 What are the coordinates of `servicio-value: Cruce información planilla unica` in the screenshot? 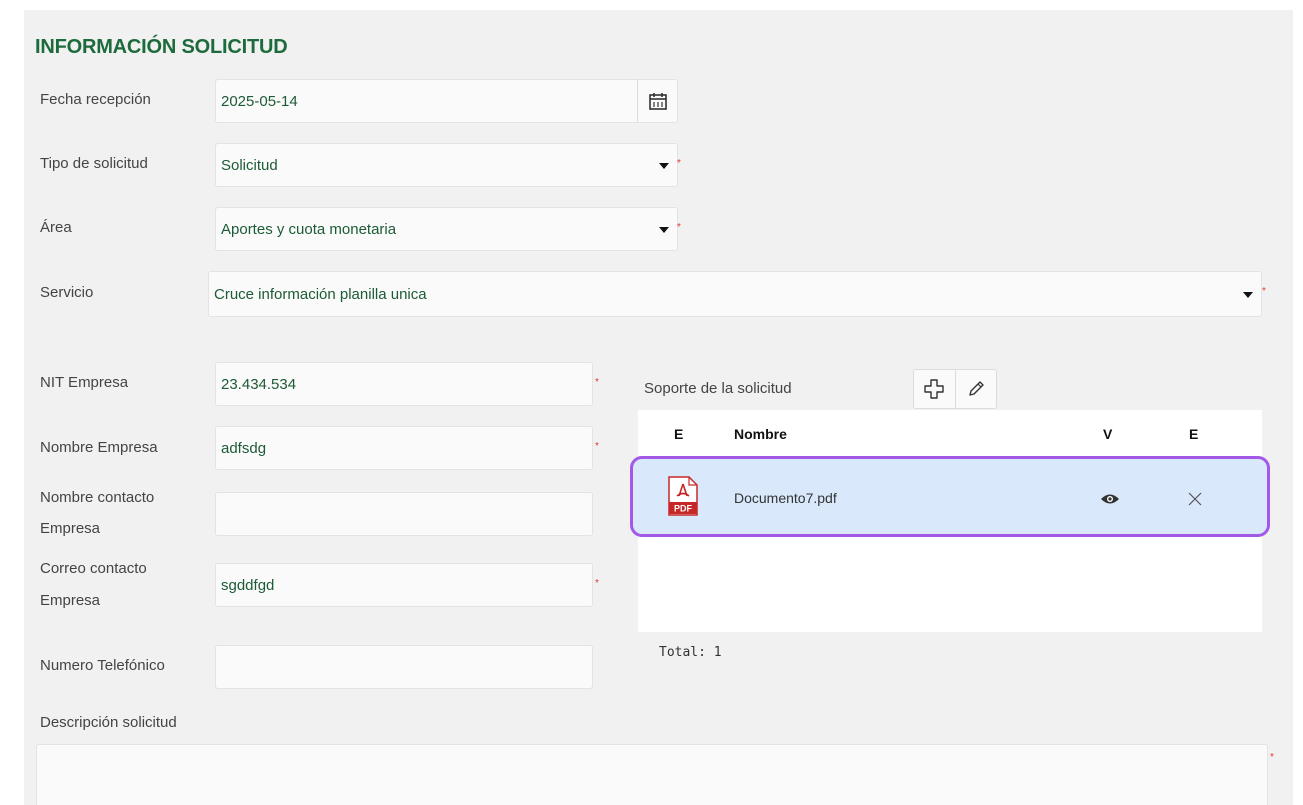 It's located at (320, 294).